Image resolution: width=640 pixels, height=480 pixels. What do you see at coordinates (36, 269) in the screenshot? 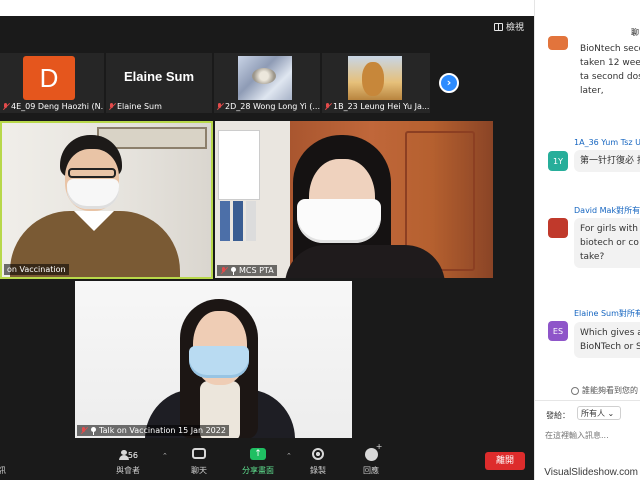
I see `tile-name: on Vaccination` at bounding box center [36, 269].